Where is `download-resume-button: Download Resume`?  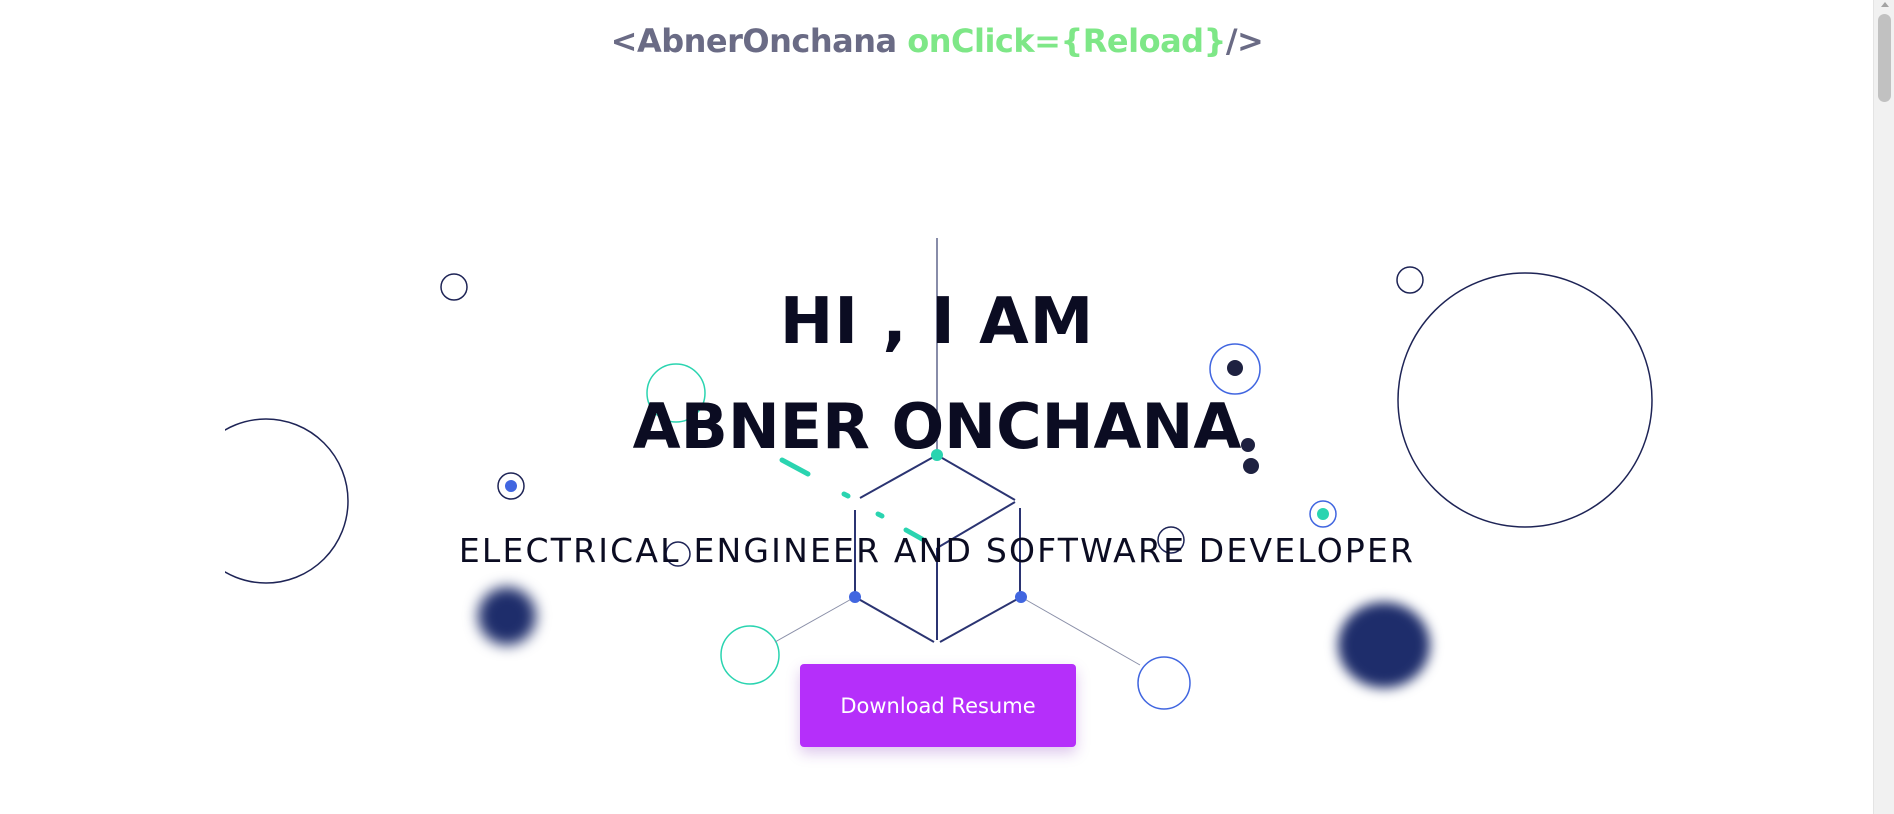
download-resume-button: Download Resume is located at coordinates (938, 705).